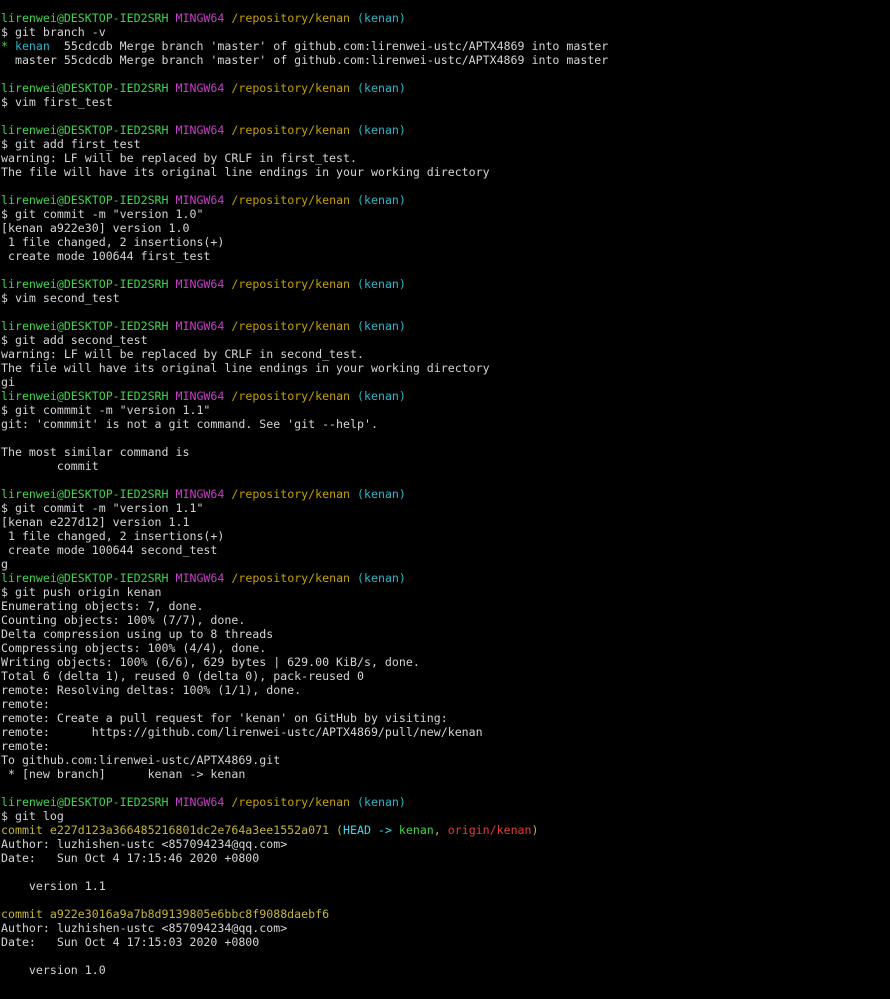  What do you see at coordinates (81, 592) in the screenshot?
I see `command-line: $ git push origin kenan` at bounding box center [81, 592].